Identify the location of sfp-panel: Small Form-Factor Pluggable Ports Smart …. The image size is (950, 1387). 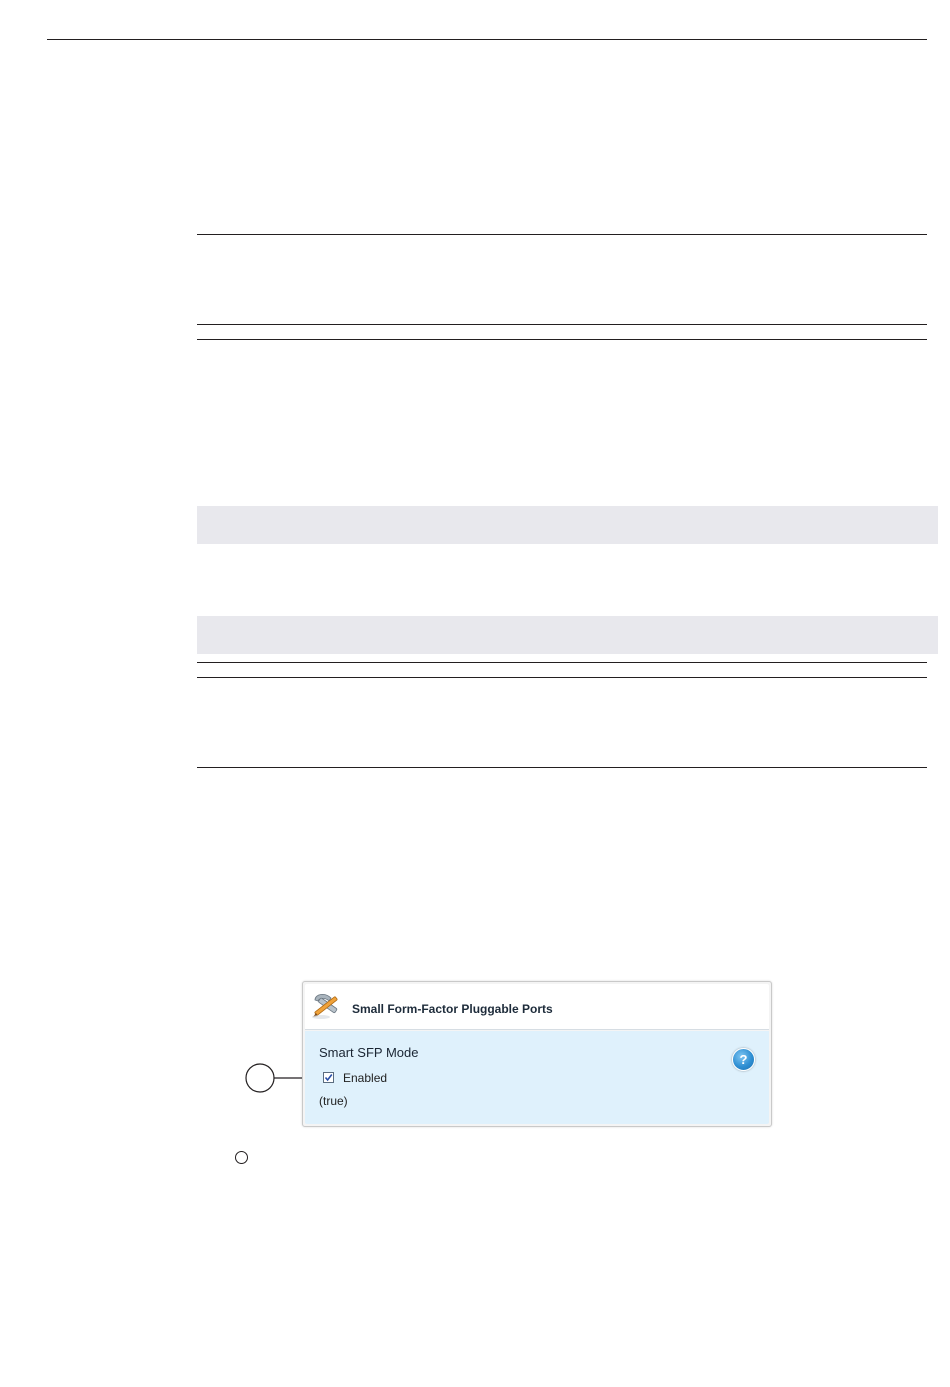
(537, 1054).